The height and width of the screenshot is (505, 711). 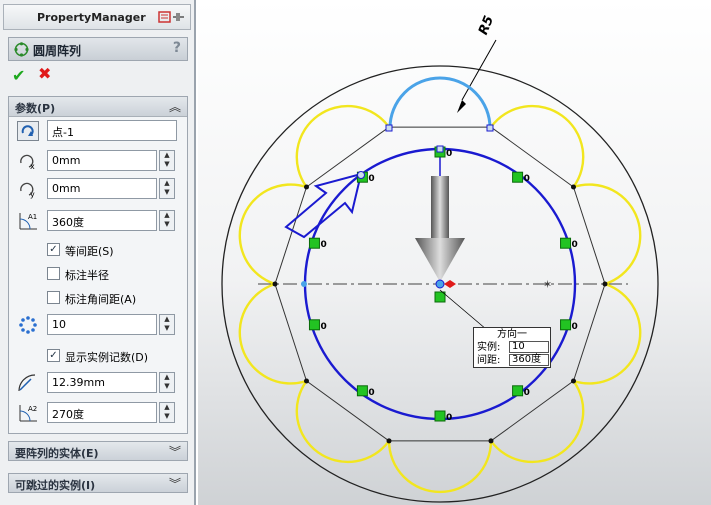 What do you see at coordinates (167, 220) in the screenshot?
I see `angle-spinner: ▲ ▼` at bounding box center [167, 220].